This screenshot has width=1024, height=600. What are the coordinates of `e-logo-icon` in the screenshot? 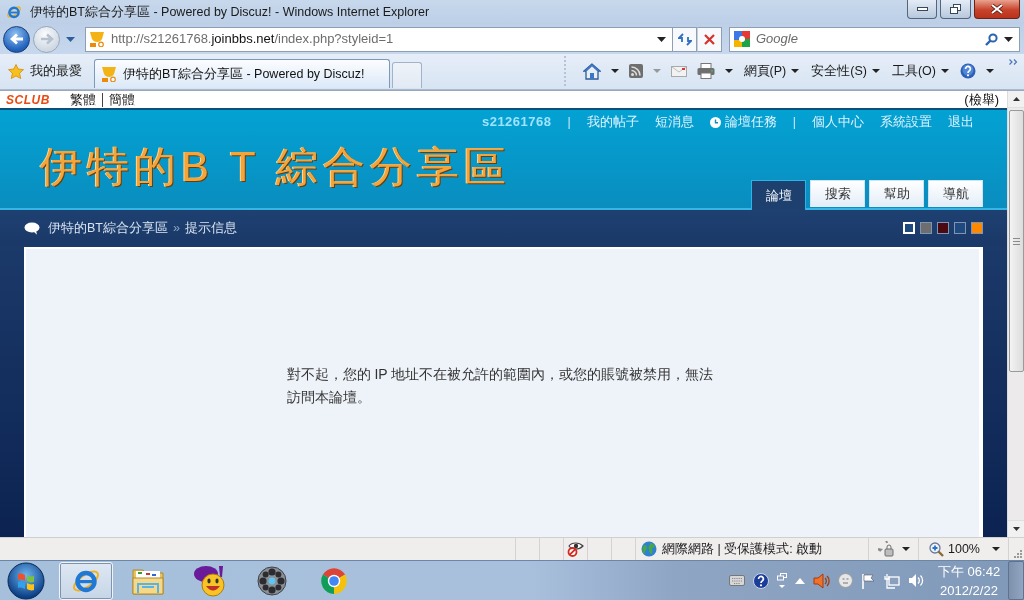 It's located at (14, 12).